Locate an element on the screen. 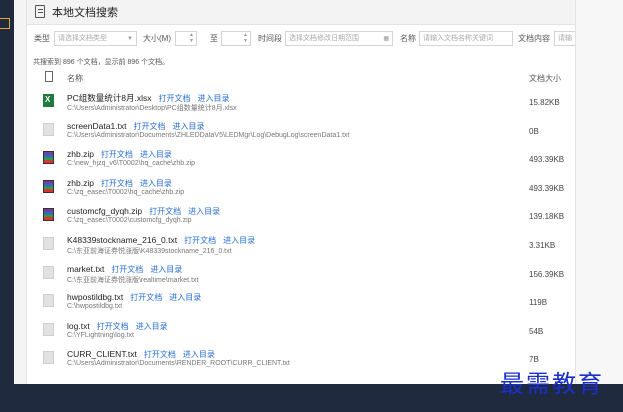  table-row: log.txt 打开文档 进入目录 C:\YFLightning\log.txt 54B is located at coordinates (301, 331).